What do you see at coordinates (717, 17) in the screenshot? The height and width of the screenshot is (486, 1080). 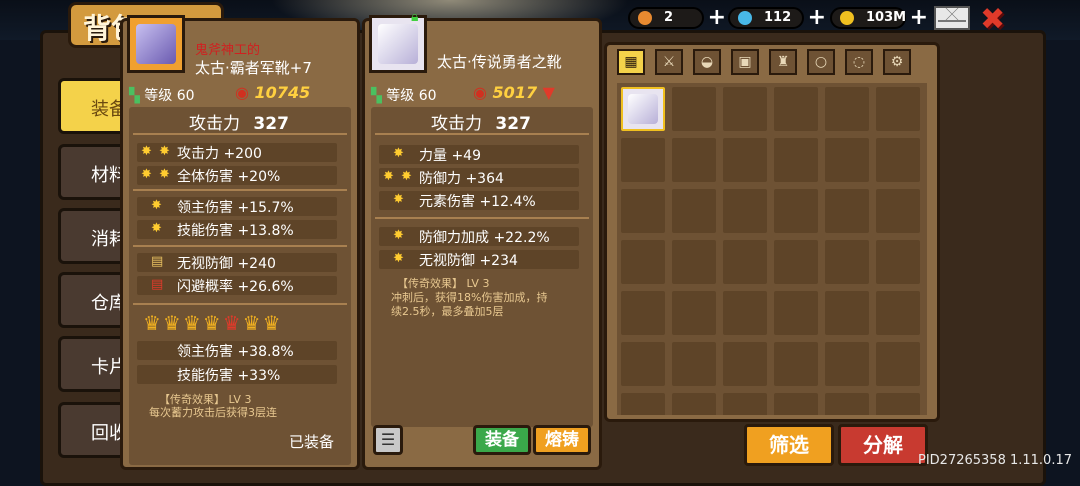 I see `add-carrot-button: +` at bounding box center [717, 17].